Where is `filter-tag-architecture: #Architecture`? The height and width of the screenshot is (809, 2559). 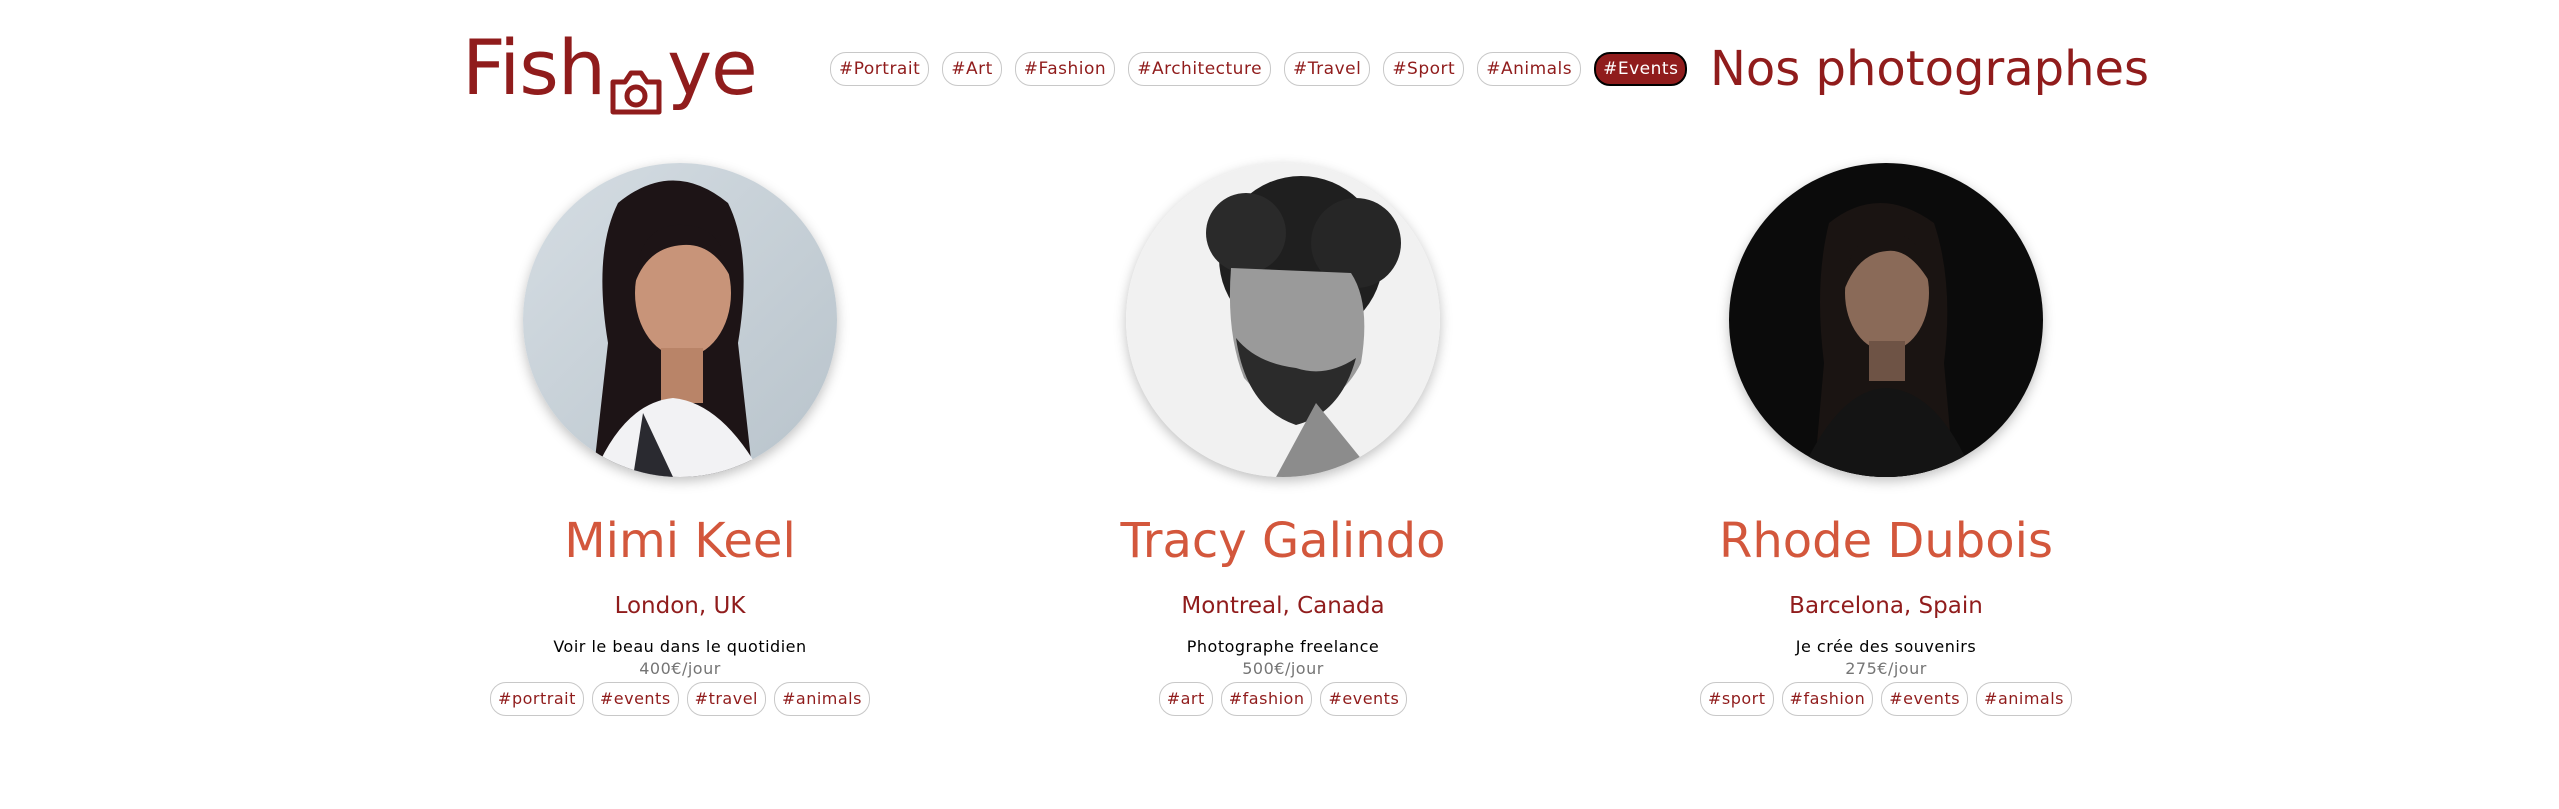
filter-tag-architecture: #Architecture is located at coordinates (1200, 69).